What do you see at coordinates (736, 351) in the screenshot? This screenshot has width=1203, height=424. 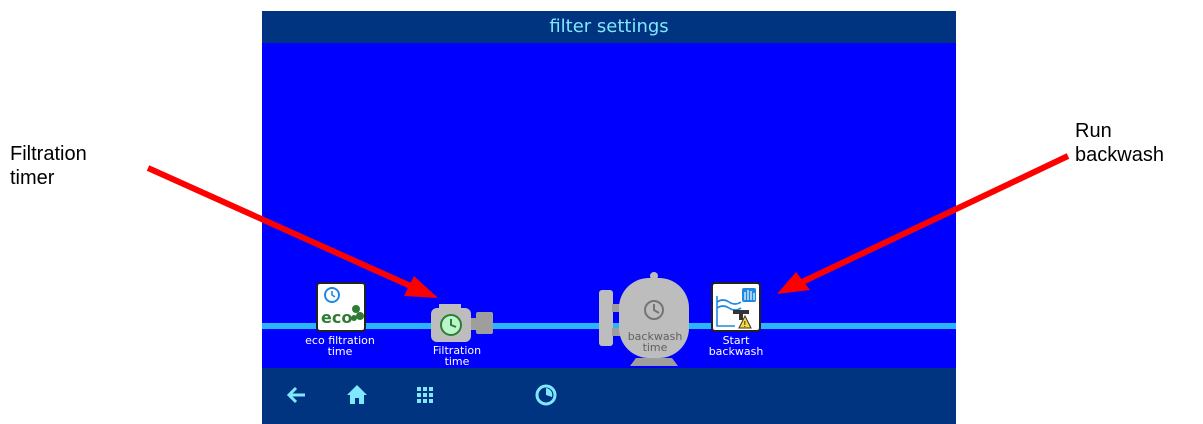 I see `start-backwash-line2: backwash` at bounding box center [736, 351].